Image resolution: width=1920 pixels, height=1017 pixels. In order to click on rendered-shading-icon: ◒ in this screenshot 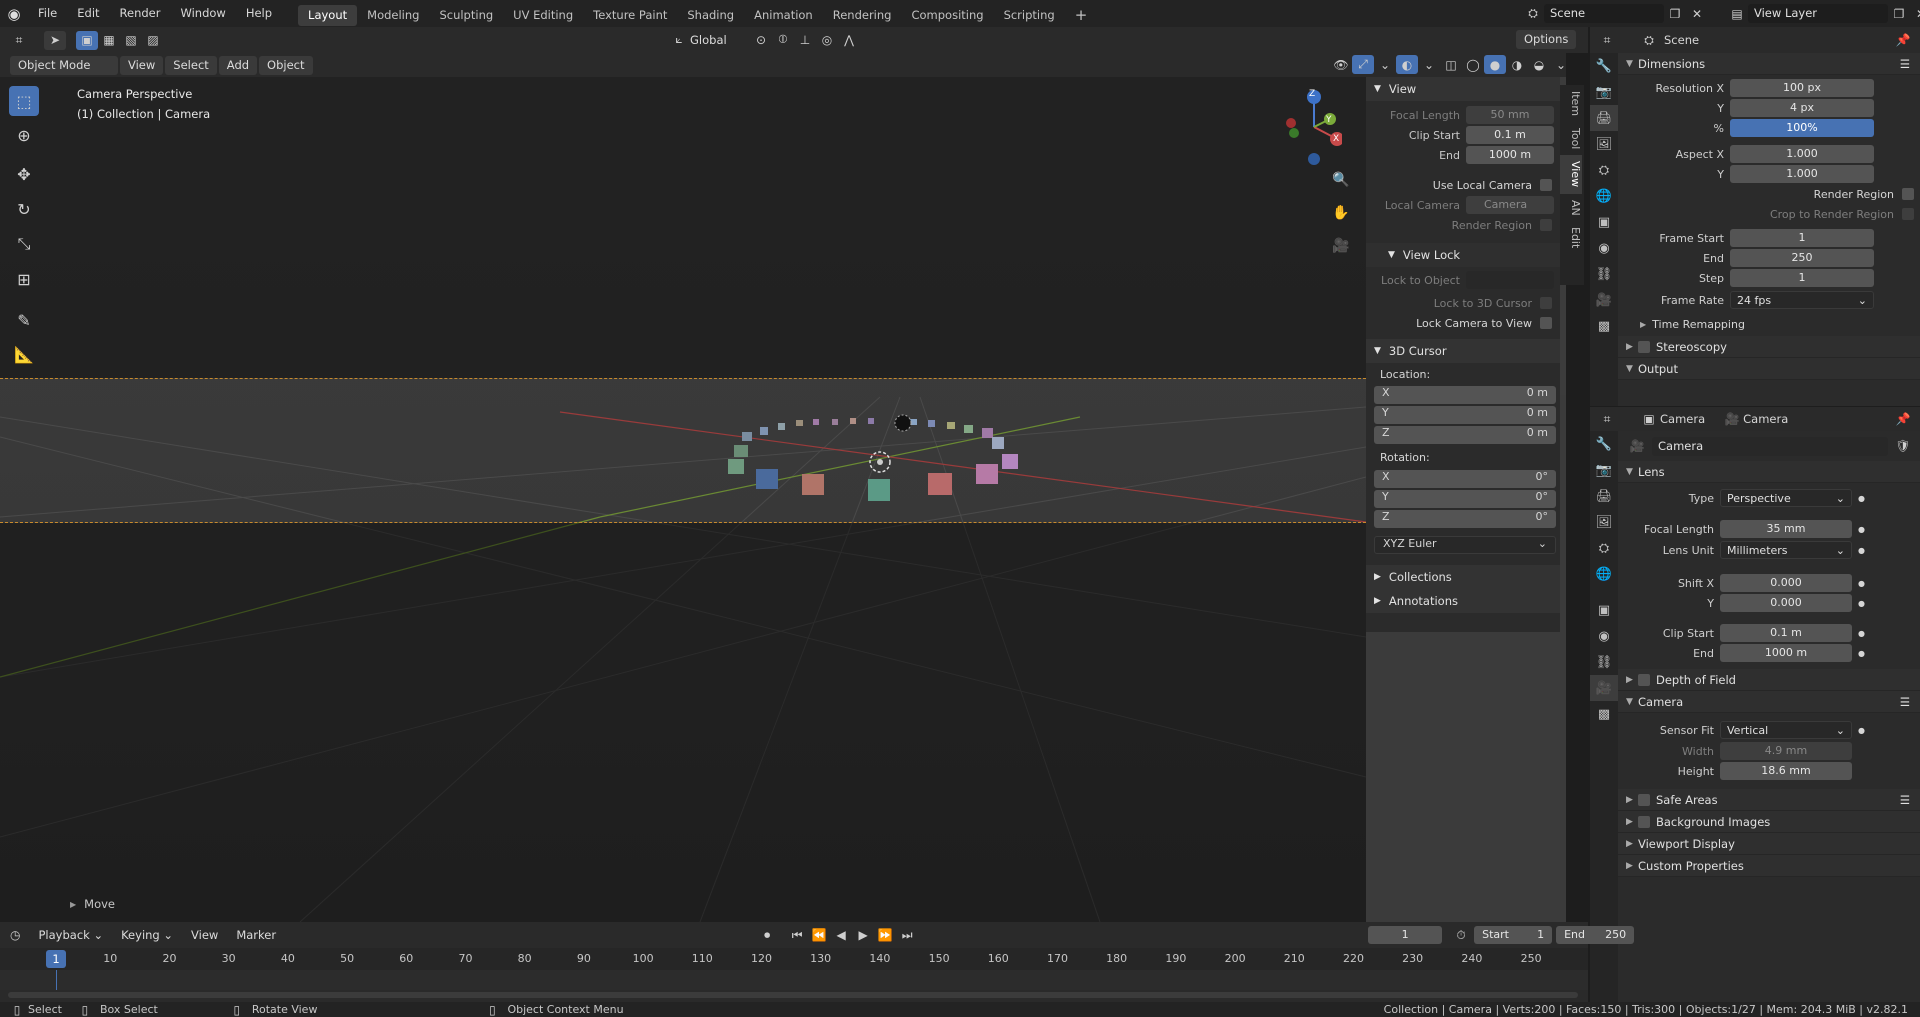, I will do `click(1539, 64)`.